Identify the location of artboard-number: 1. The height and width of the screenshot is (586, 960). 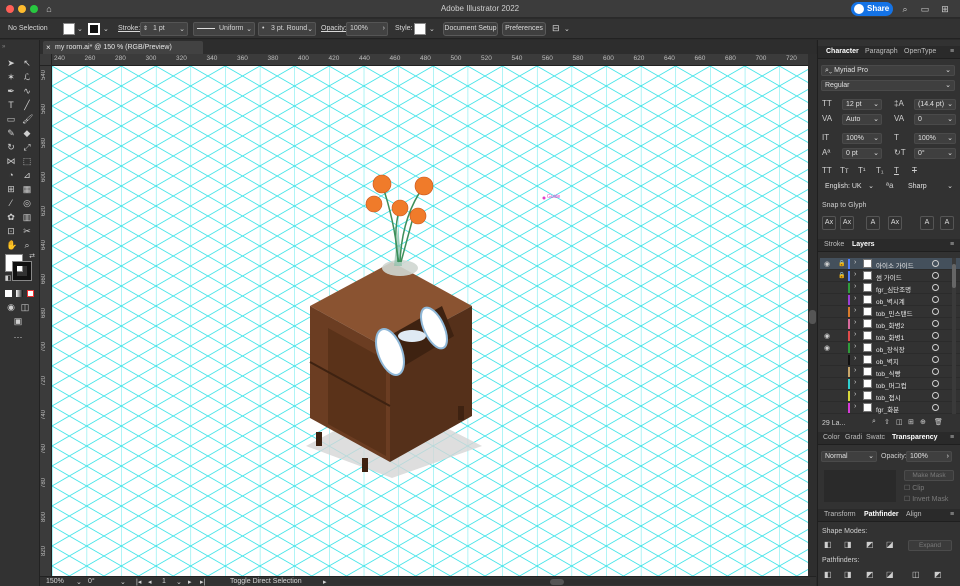
(164, 581).